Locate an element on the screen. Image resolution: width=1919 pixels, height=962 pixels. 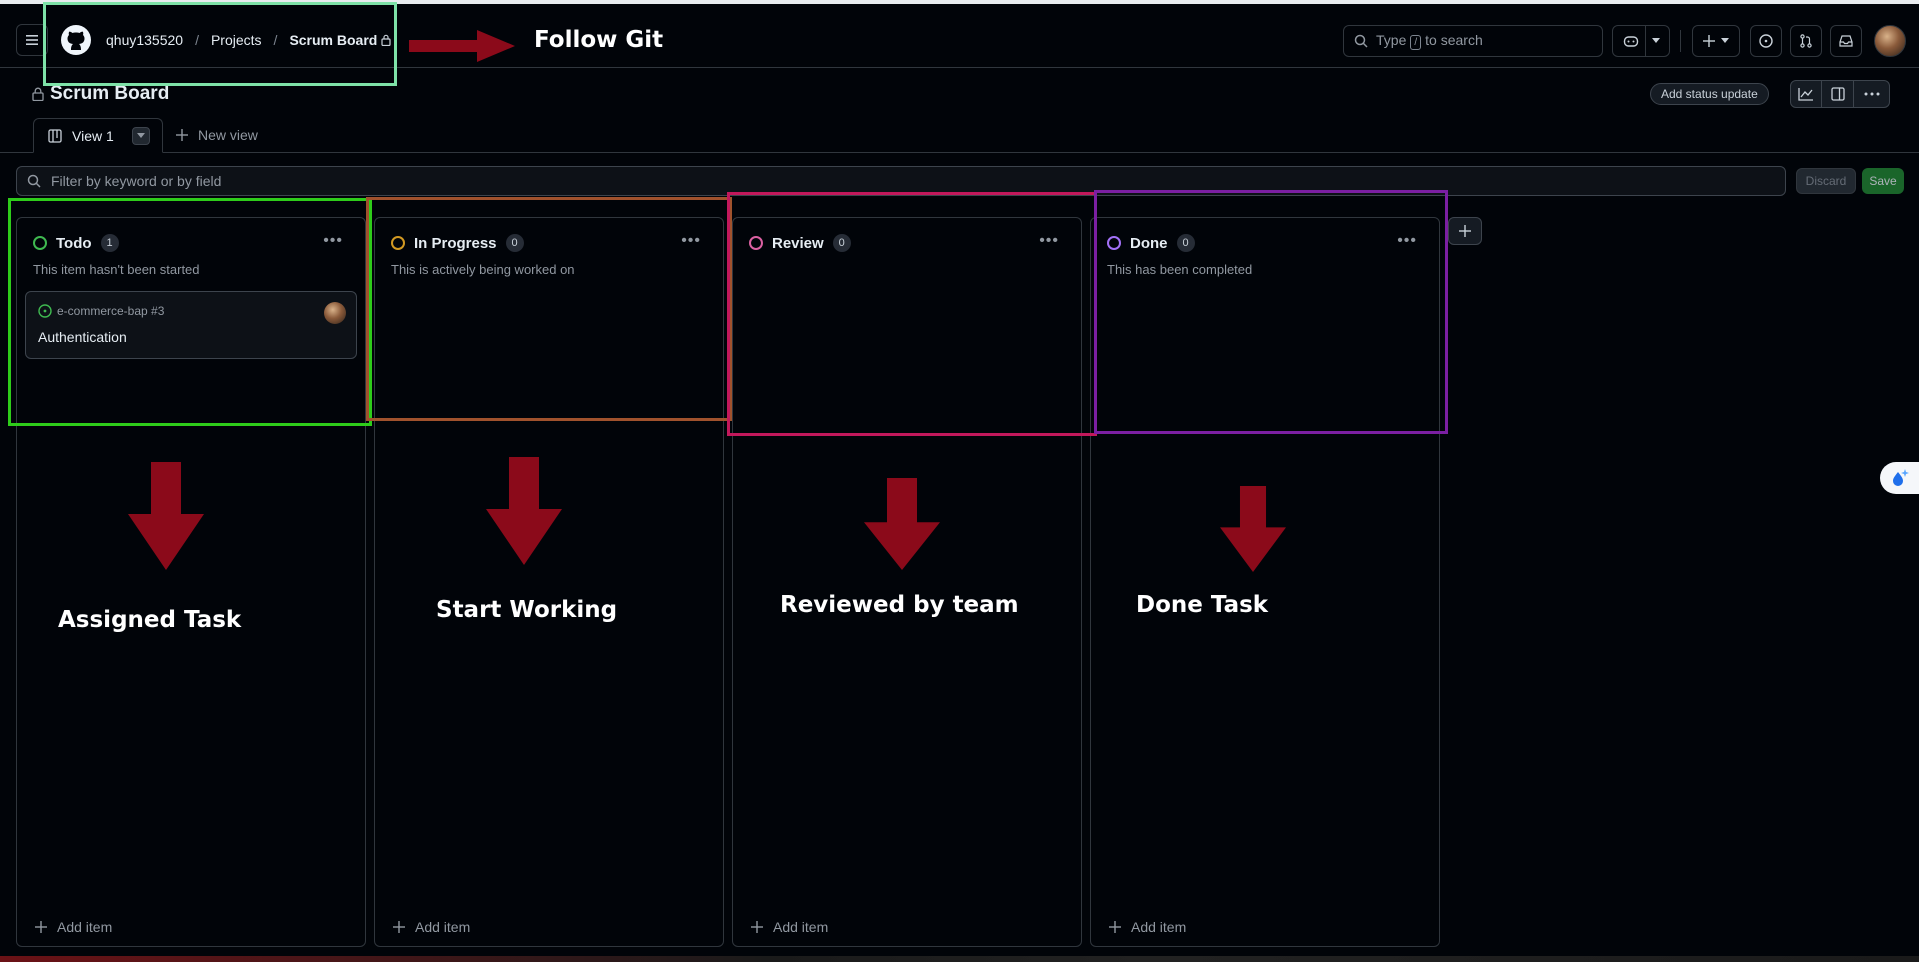
search-suffix: to search is located at coordinates (1454, 40).